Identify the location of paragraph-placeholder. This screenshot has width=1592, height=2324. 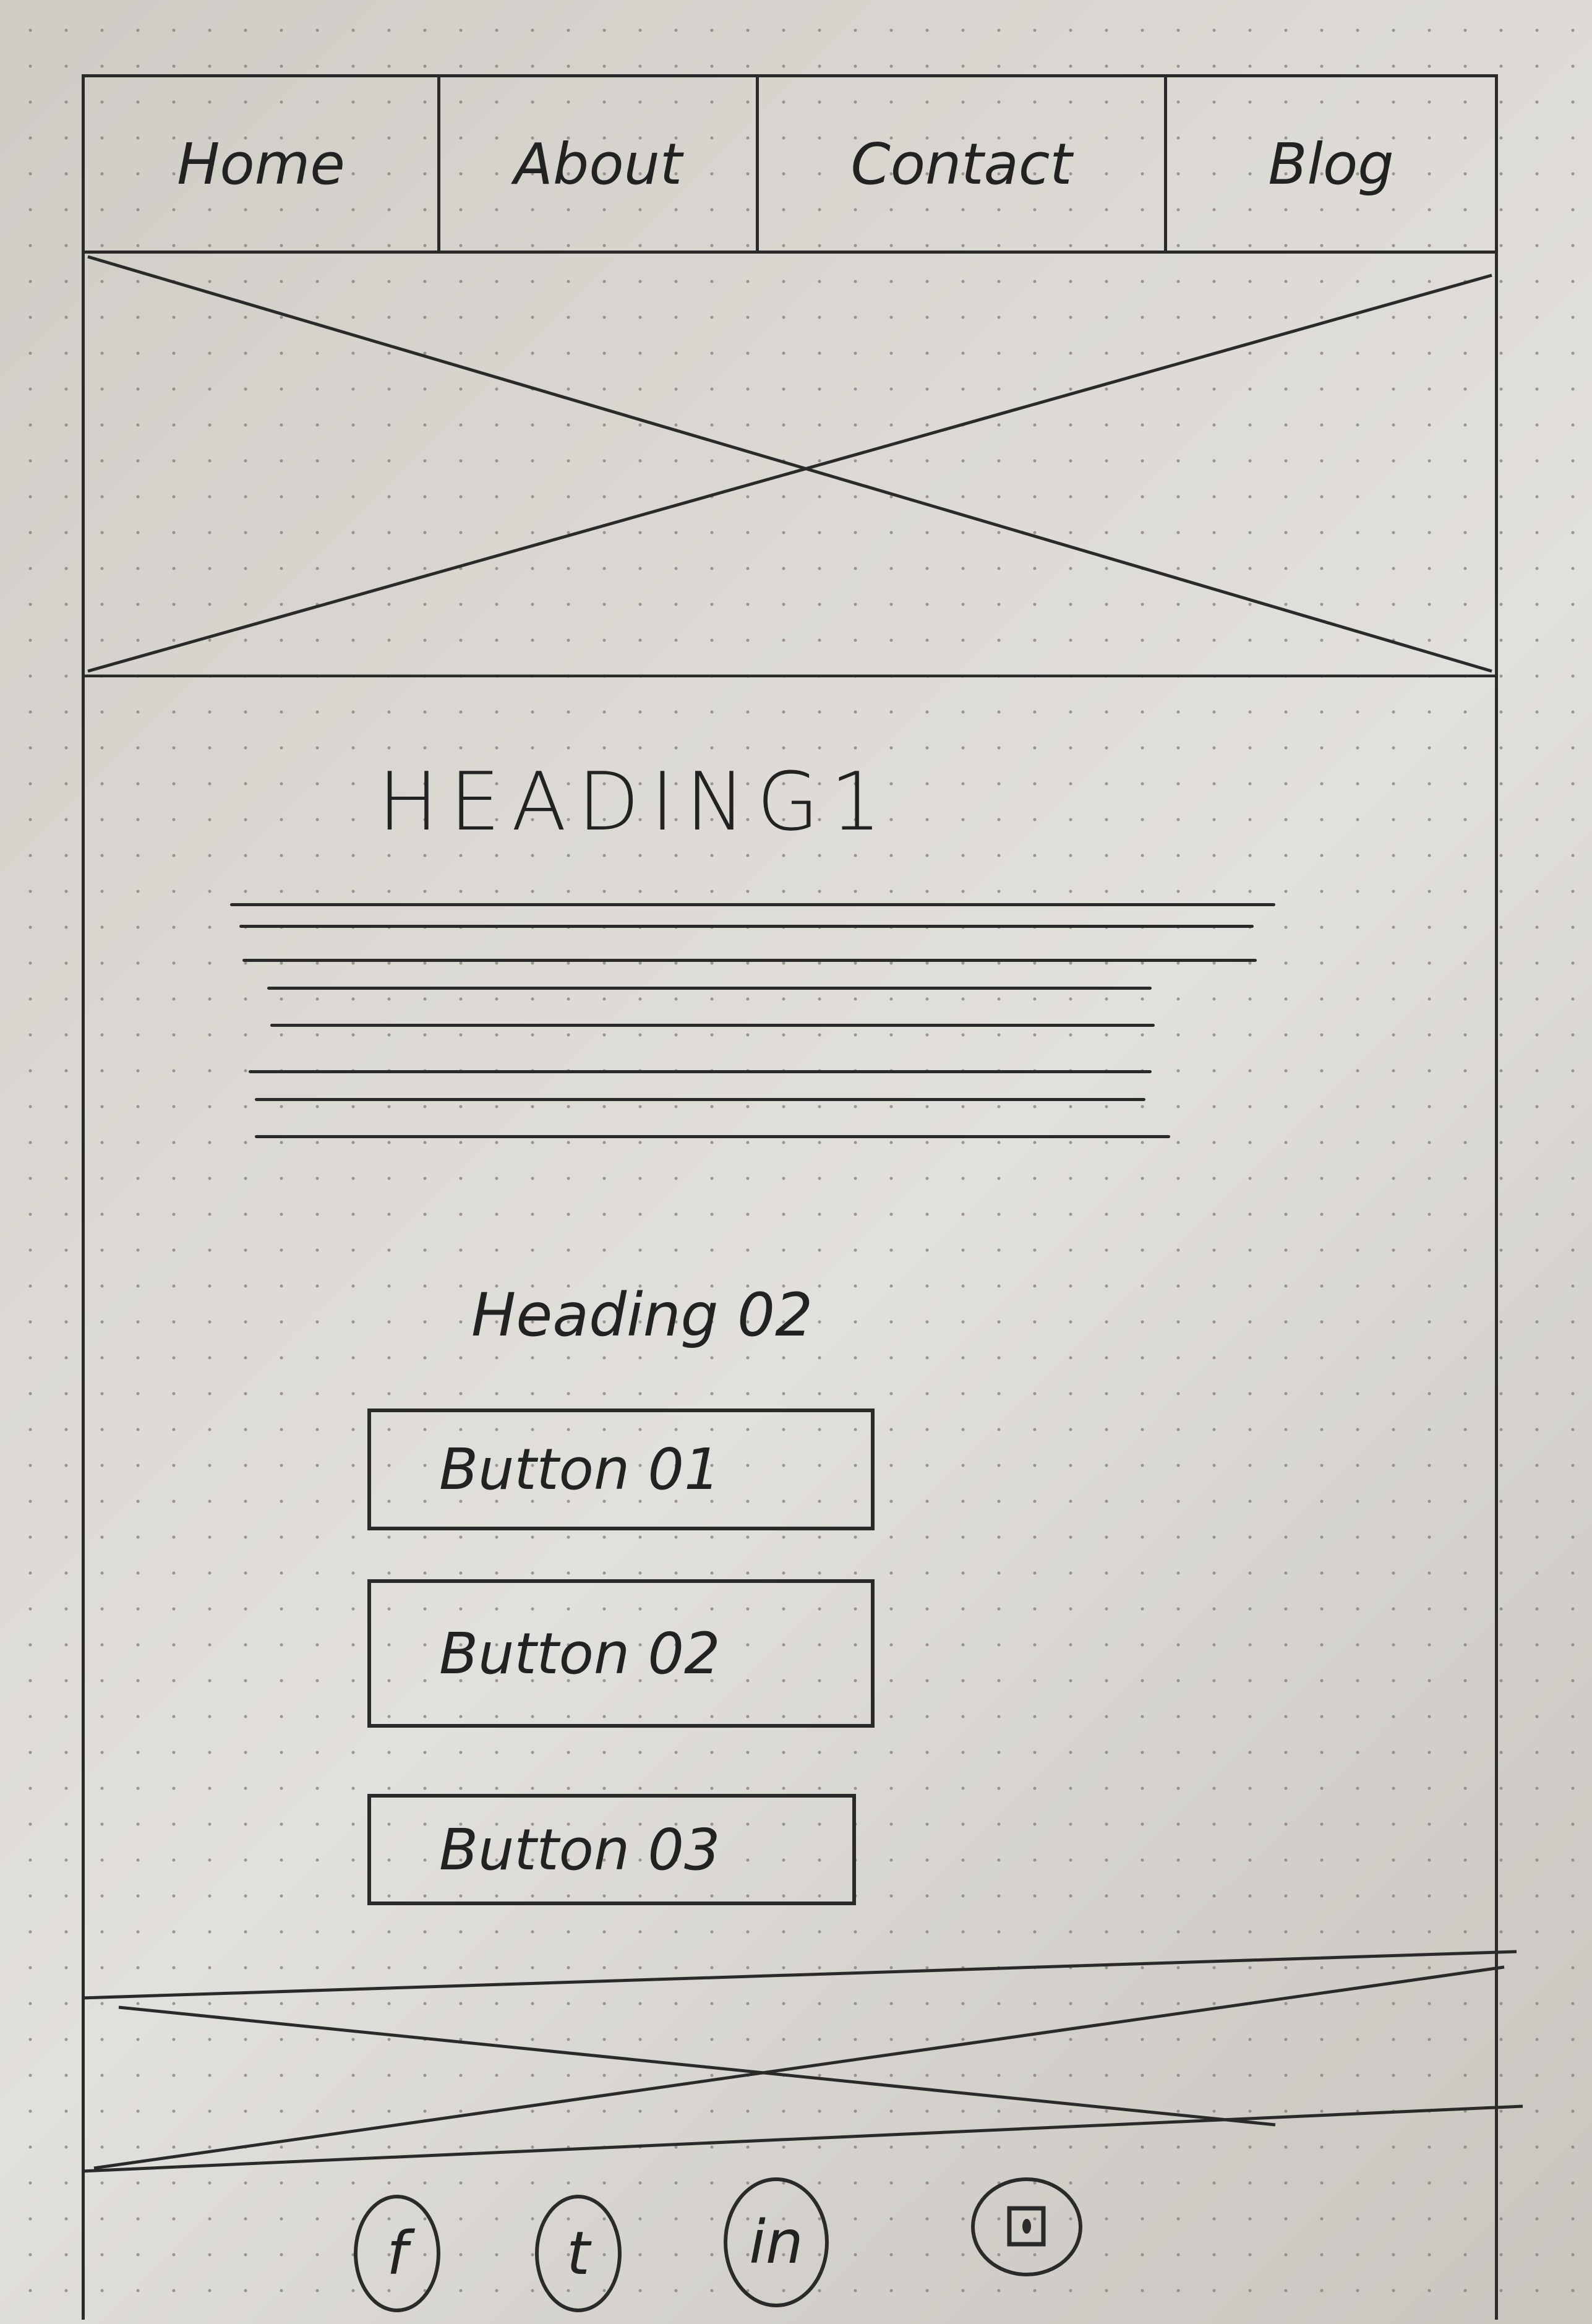
(756, 1021).